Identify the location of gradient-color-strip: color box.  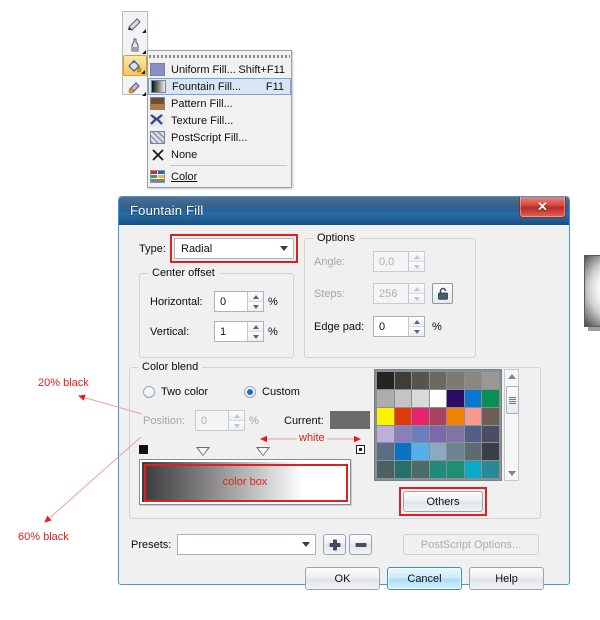
(245, 482).